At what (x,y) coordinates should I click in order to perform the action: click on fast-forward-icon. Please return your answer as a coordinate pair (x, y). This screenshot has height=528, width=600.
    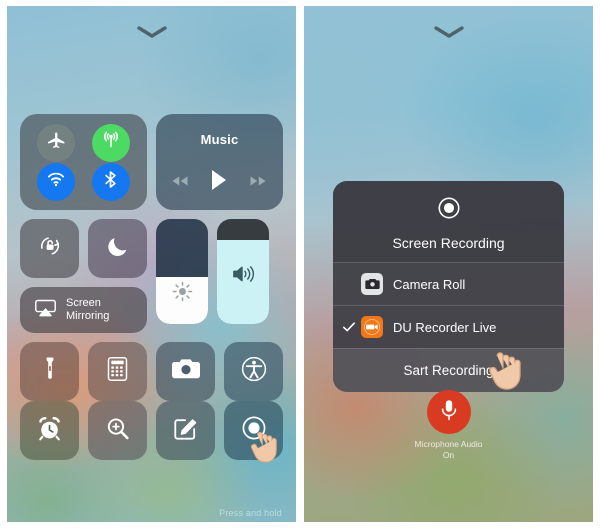
    Looking at the image, I should click on (258, 183).